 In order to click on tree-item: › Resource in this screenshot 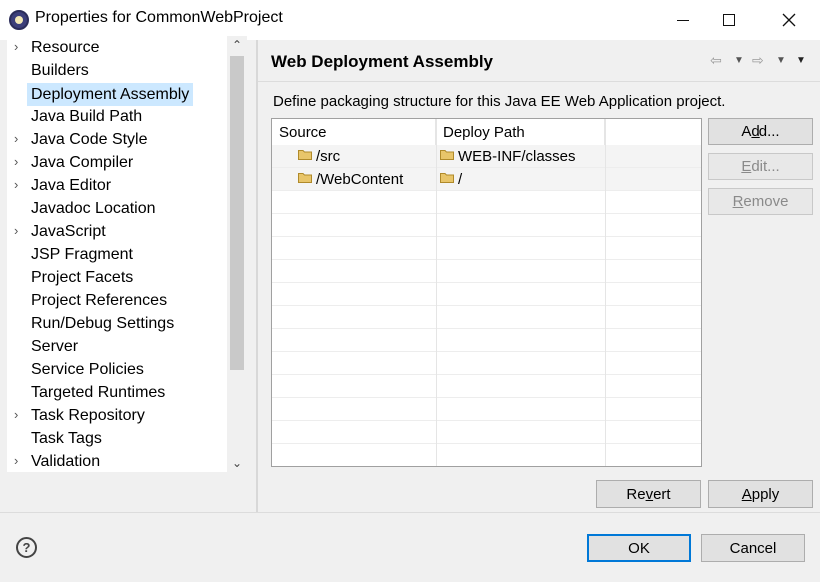, I will do `click(117, 48)`.